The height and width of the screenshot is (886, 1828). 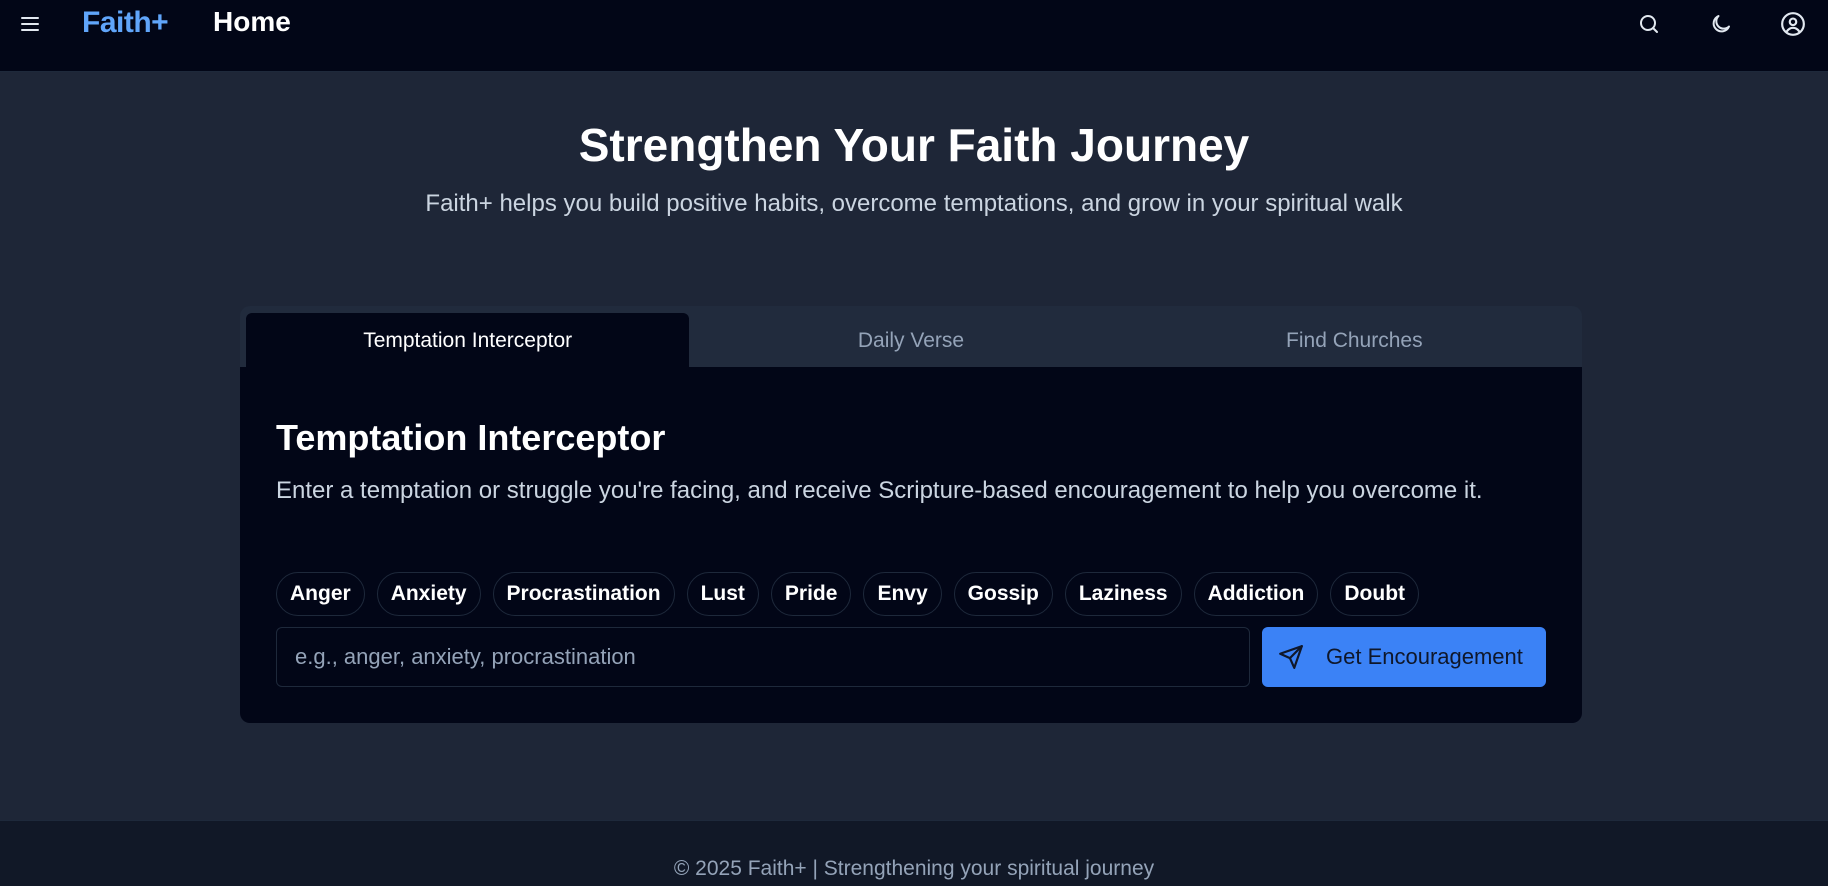 What do you see at coordinates (1003, 594) in the screenshot?
I see `chip-gossip: Gossip` at bounding box center [1003, 594].